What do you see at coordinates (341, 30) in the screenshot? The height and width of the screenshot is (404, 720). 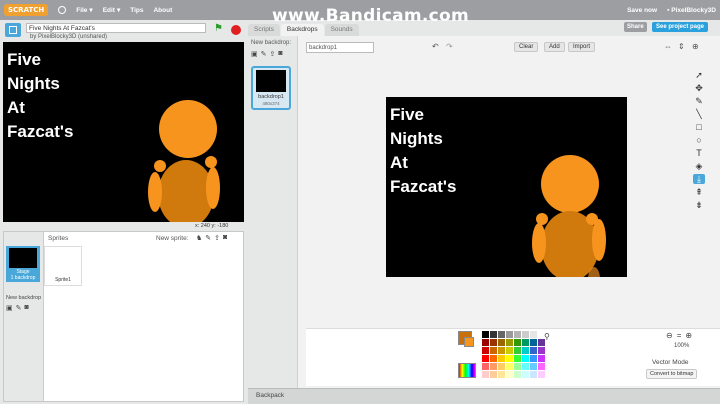 I see `tab-sounds: Sounds` at bounding box center [341, 30].